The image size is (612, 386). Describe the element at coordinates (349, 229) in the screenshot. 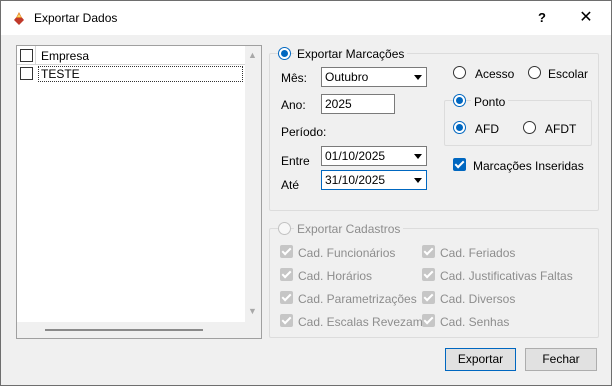

I see `export-cadastros-label: Exportar Cadastros` at that location.